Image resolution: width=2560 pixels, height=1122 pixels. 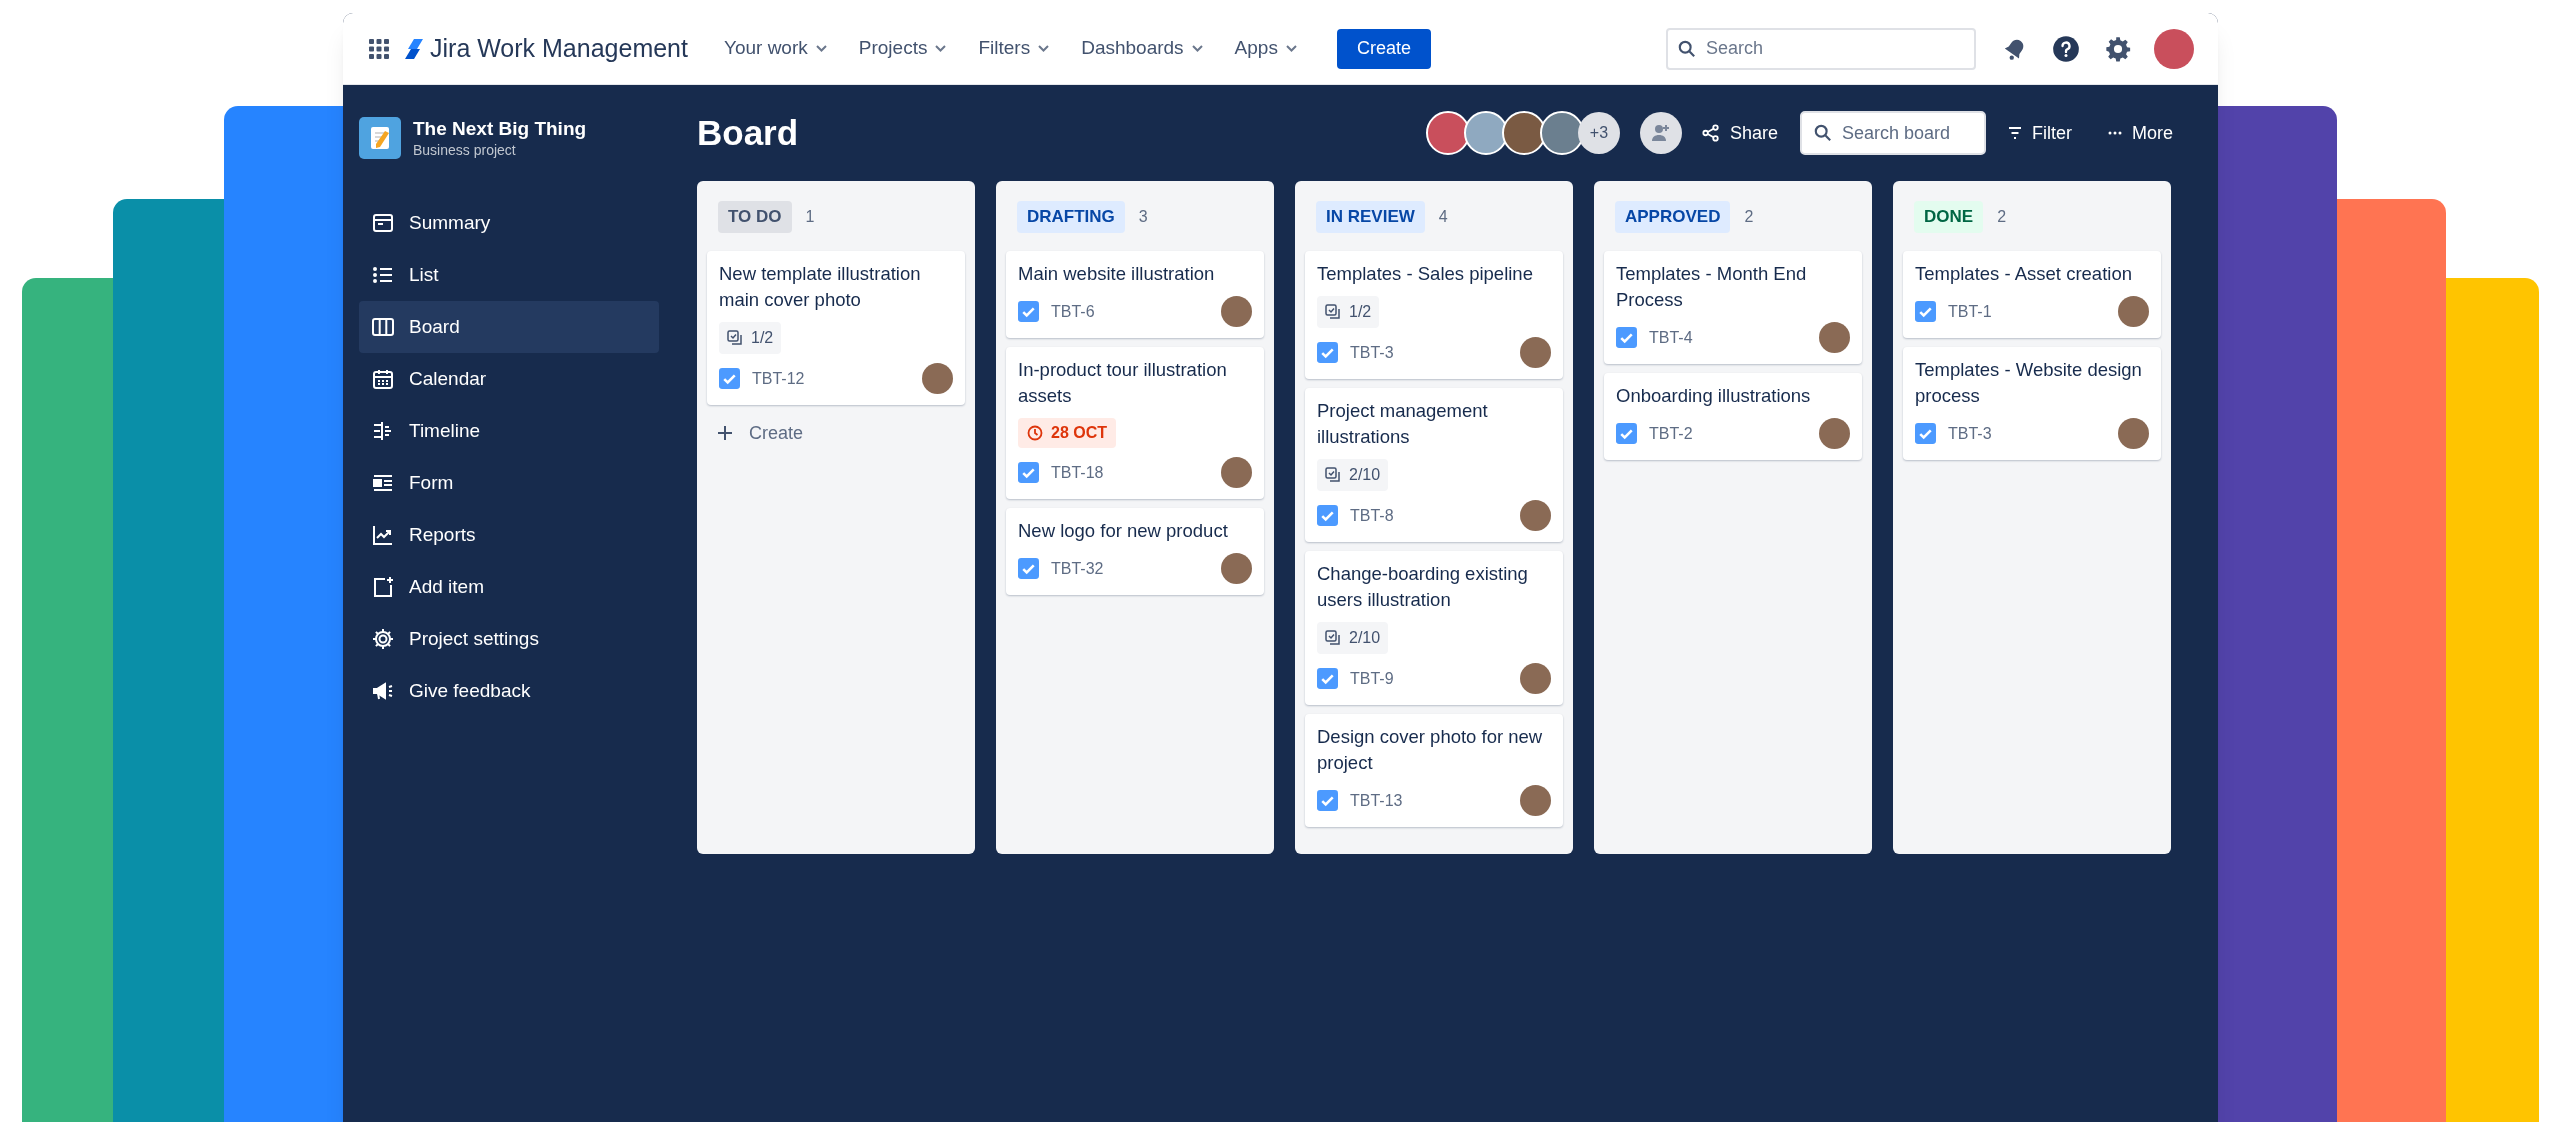 I want to click on sidebar-item: Timeline, so click(x=509, y=431).